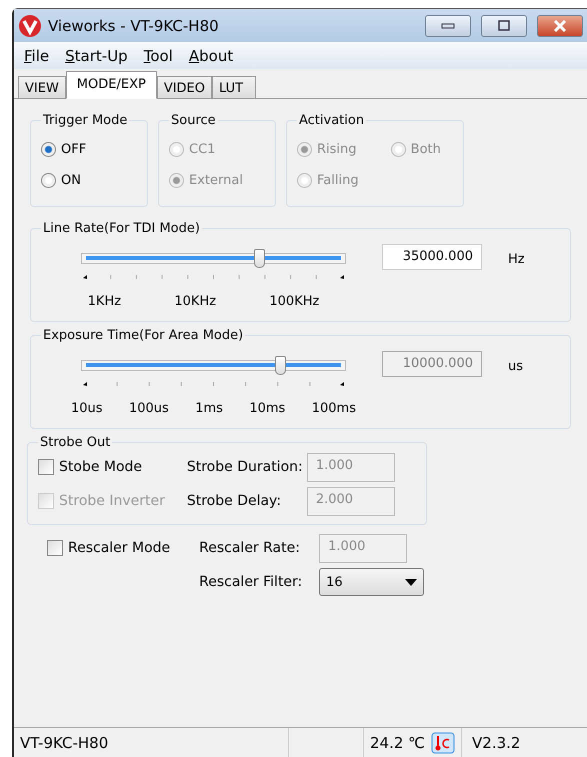 The image size is (587, 757). I want to click on unit-label: Hz, so click(516, 259).